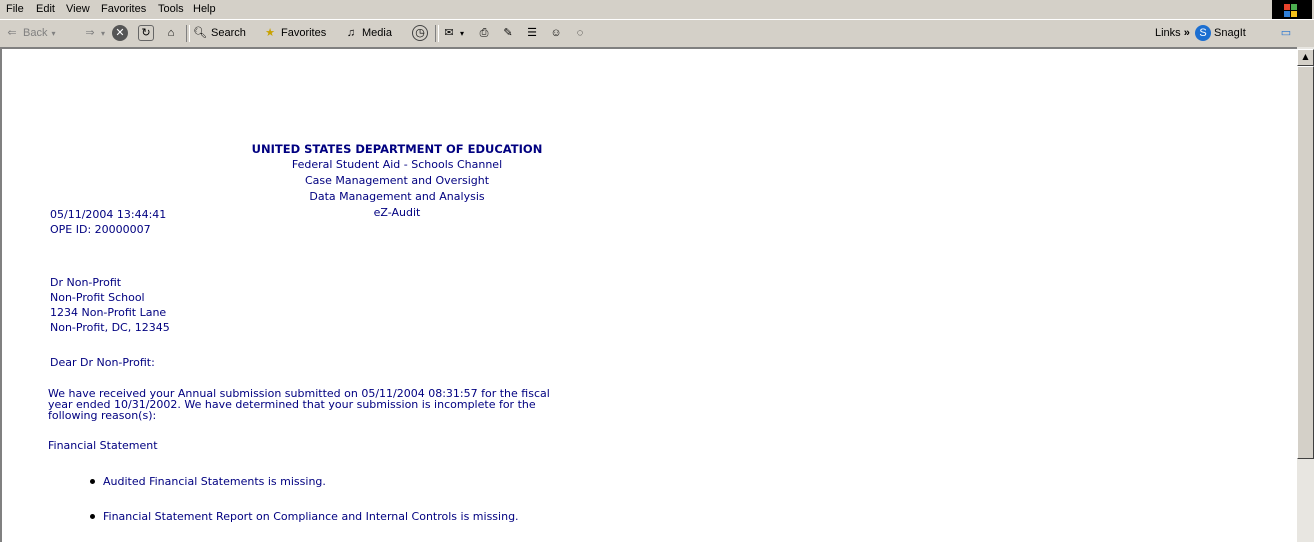 Image resolution: width=1314 pixels, height=542 pixels. I want to click on body-line: following reason(s):, so click(102, 415).